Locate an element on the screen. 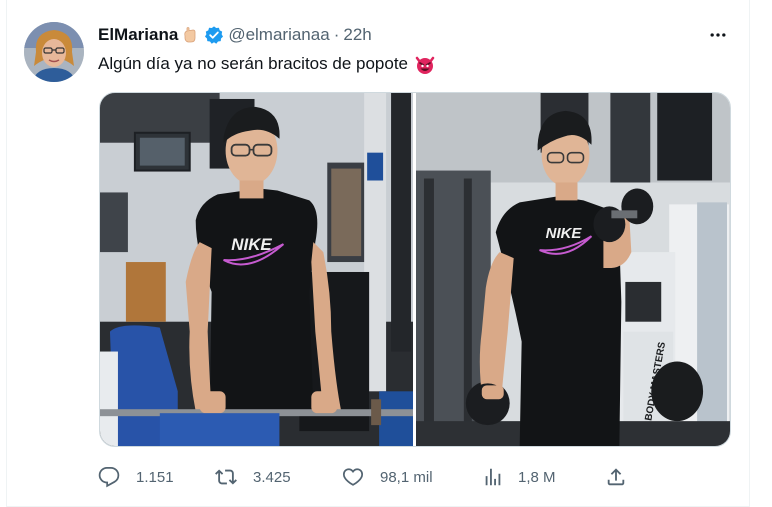 The width and height of the screenshot is (772, 507). tweet-header: ElMariana @elmarianaa · 22h is located at coordinates (235, 35).